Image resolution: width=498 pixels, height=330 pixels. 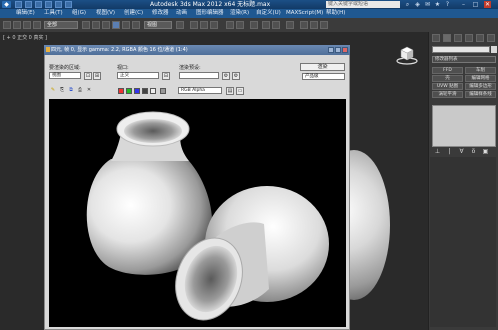 What do you see at coordinates (463, 4) in the screenshot?
I see `minimize-icon: –` at bounding box center [463, 4].